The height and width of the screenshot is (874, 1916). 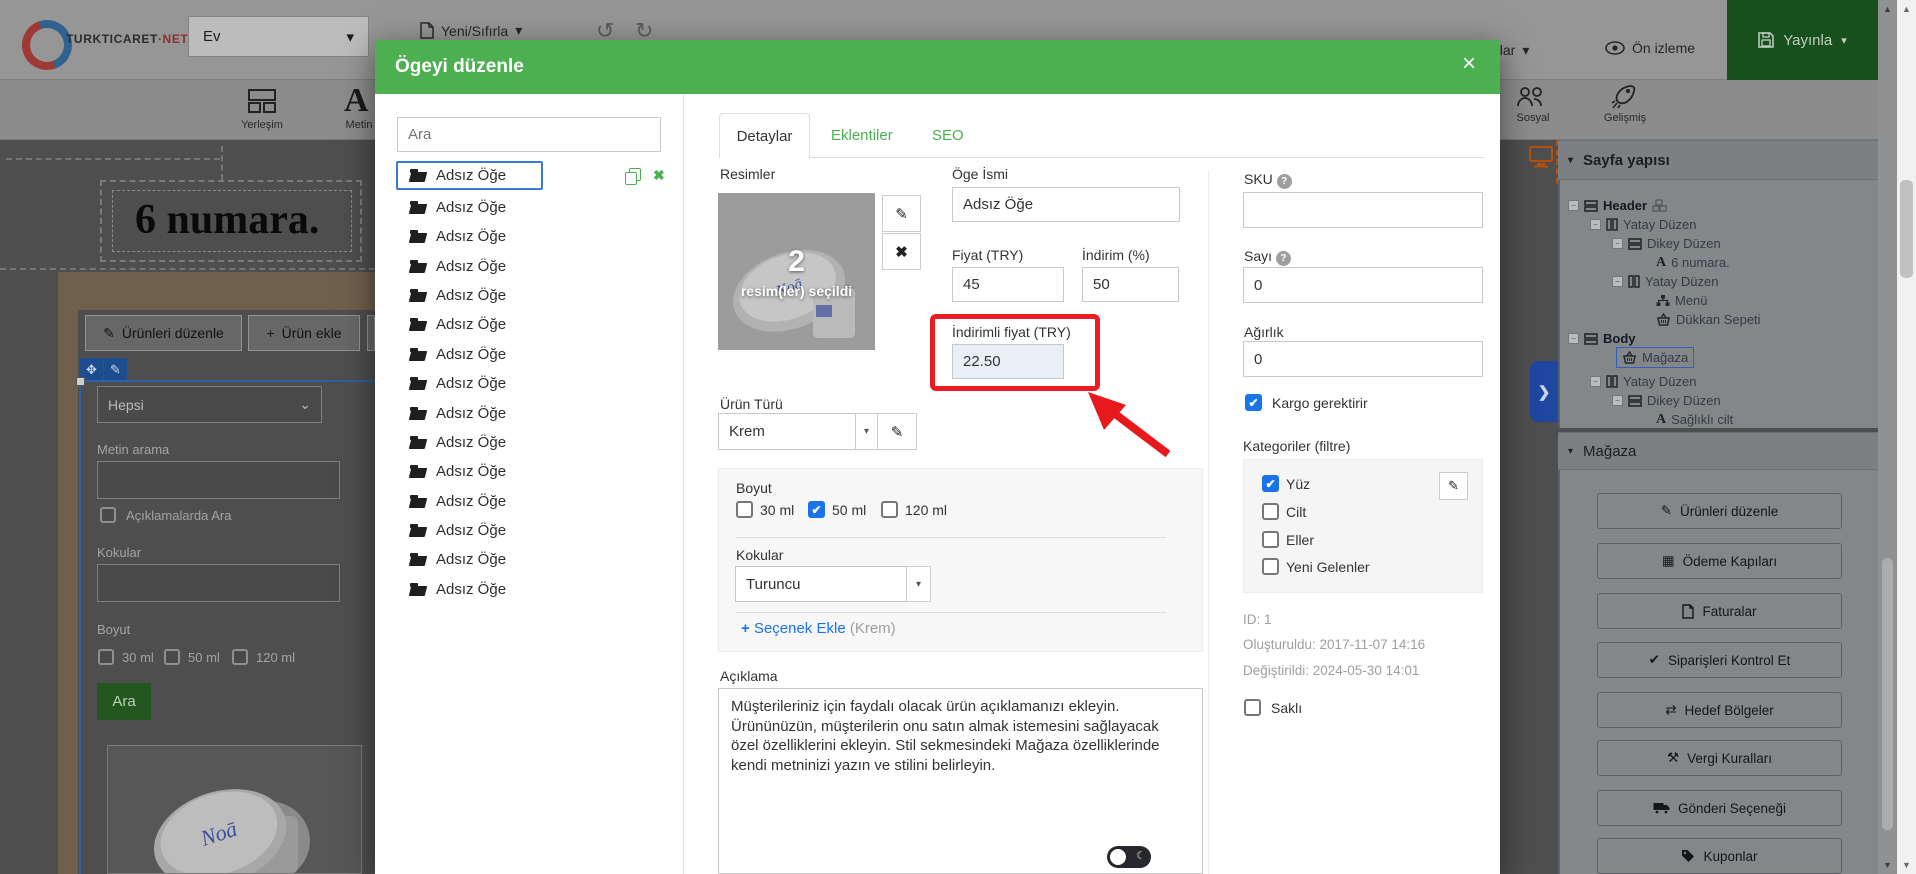 What do you see at coordinates (1906, 437) in the screenshot?
I see `browser-scrollbar: ▲ ▼` at bounding box center [1906, 437].